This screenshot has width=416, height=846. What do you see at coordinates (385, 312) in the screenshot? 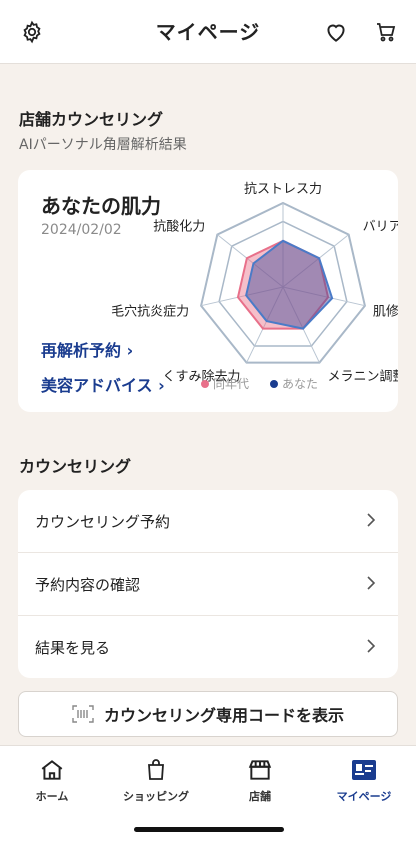
I see `radar-axis-label: 肌修復力` at bounding box center [385, 312].